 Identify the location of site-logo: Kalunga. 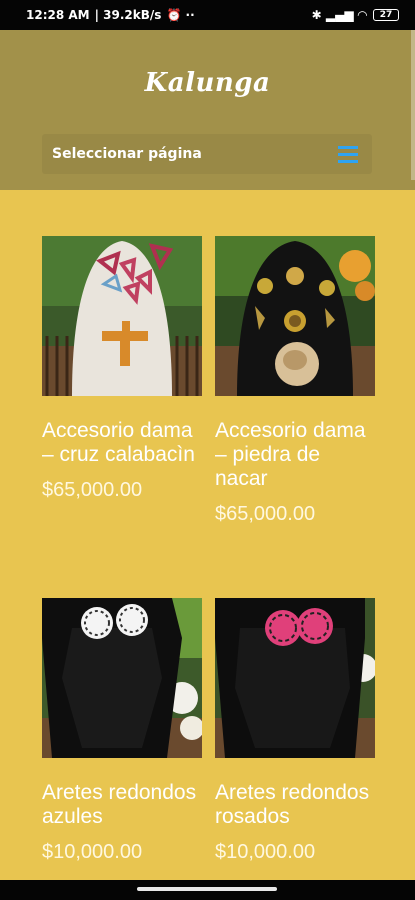
(207, 83).